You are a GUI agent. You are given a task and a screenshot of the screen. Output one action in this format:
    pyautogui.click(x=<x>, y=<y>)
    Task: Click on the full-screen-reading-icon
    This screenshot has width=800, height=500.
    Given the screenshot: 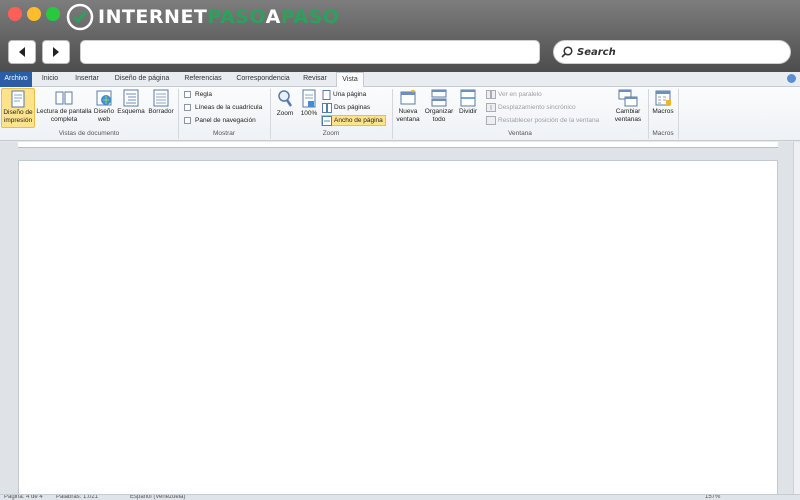 What is the action you would take?
    pyautogui.click(x=64, y=98)
    